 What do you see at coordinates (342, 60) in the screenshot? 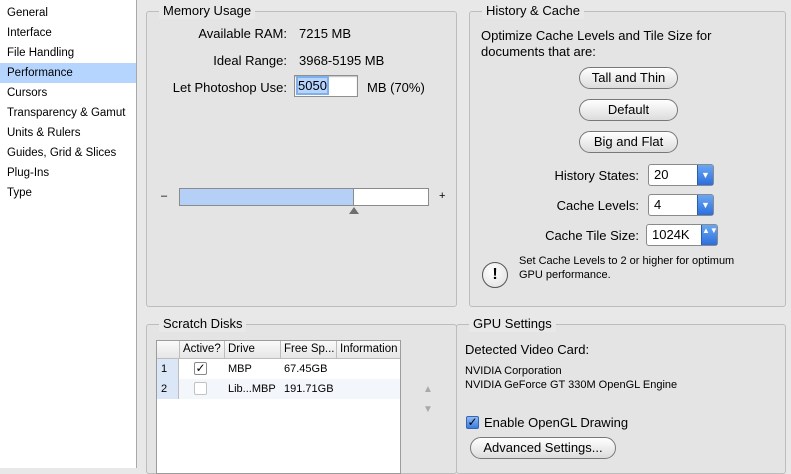
I see `ideal-range-value: 3968-5195 MB` at bounding box center [342, 60].